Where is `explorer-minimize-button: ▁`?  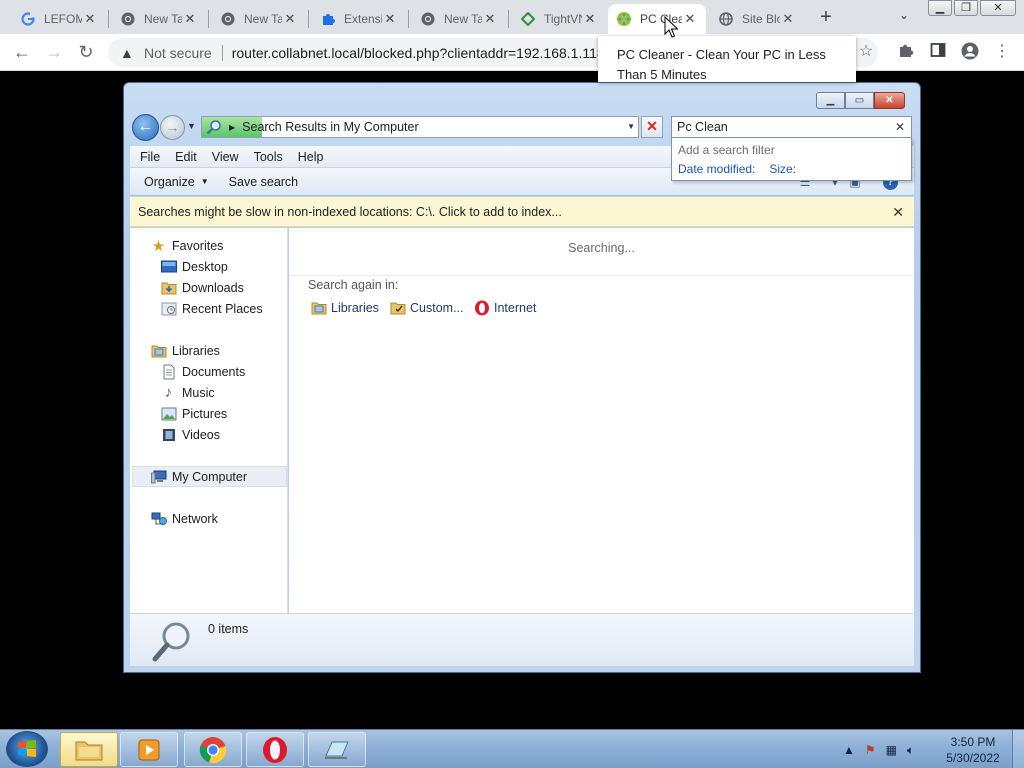
explorer-minimize-button: ▁ is located at coordinates (830, 100).